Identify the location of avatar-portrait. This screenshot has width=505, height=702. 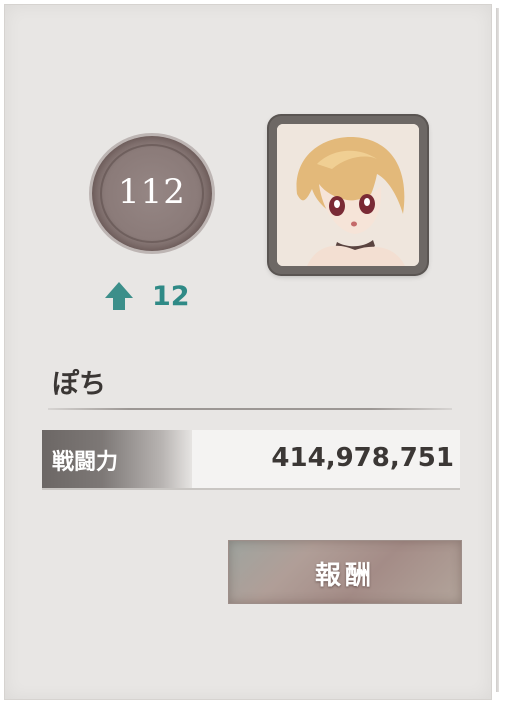
(348, 195).